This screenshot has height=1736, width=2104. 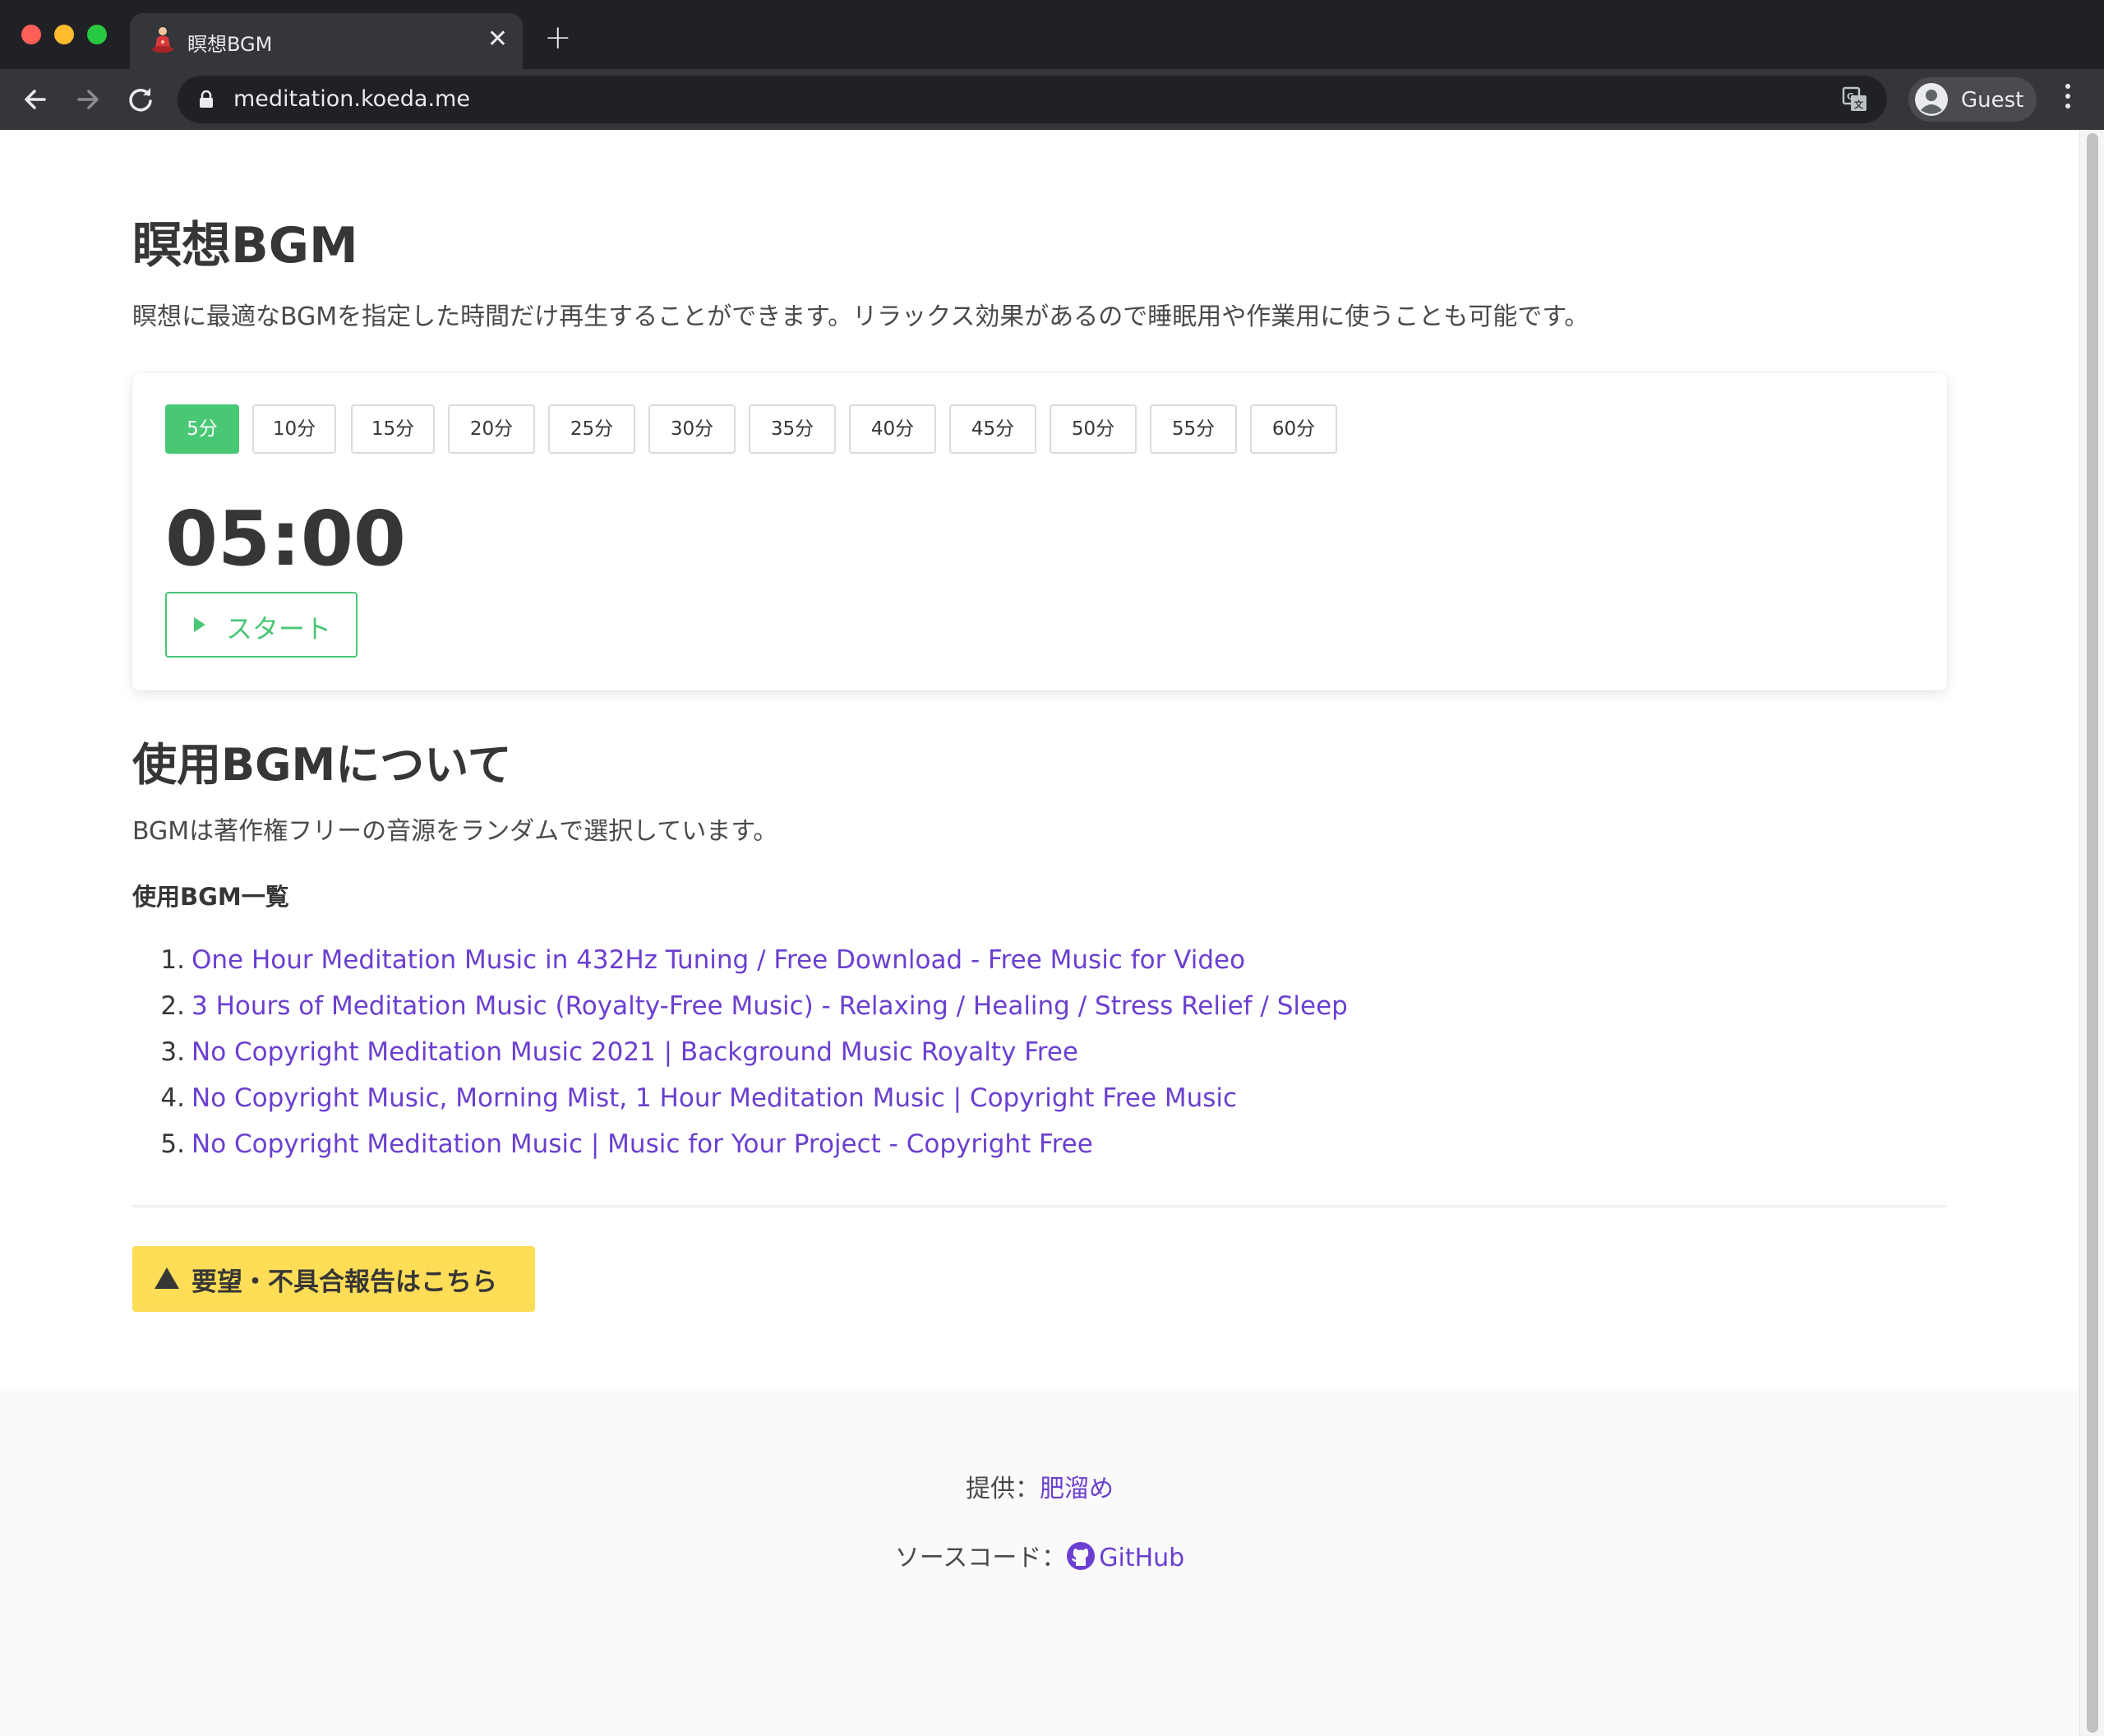 I want to click on browser-toolbar: meditation.koeda.me G 文 Guest, so click(x=1052, y=100).